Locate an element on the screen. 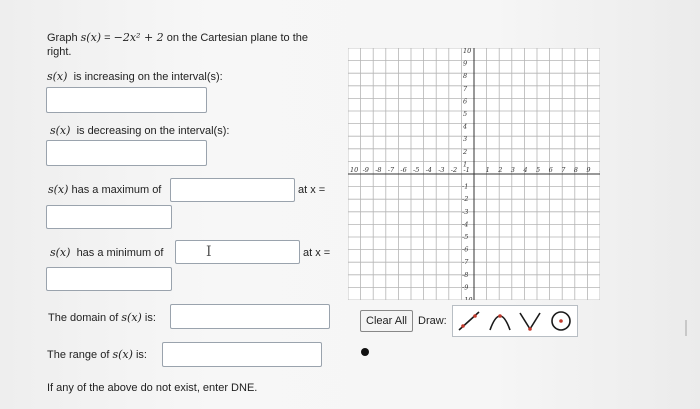 This screenshot has width=700, height=409. draw-toolbar is located at coordinates (515, 321).